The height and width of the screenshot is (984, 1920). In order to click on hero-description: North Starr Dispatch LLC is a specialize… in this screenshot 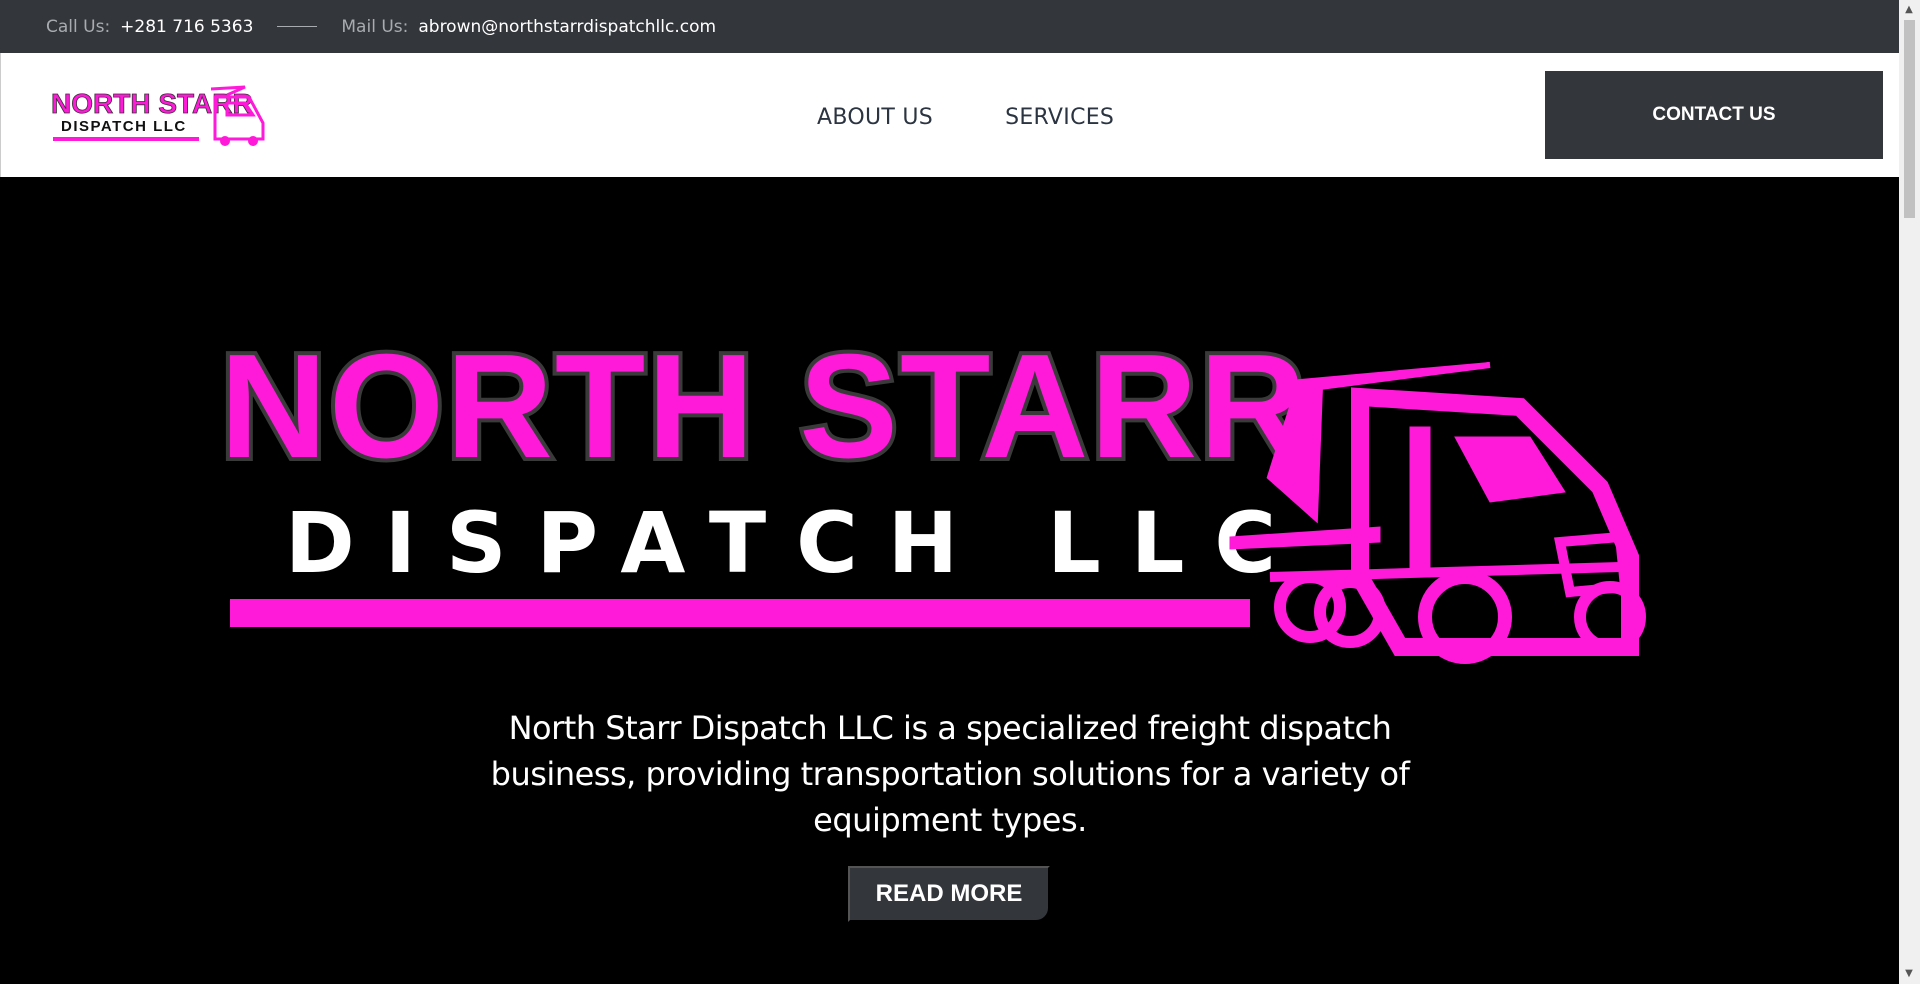, I will do `click(950, 774)`.